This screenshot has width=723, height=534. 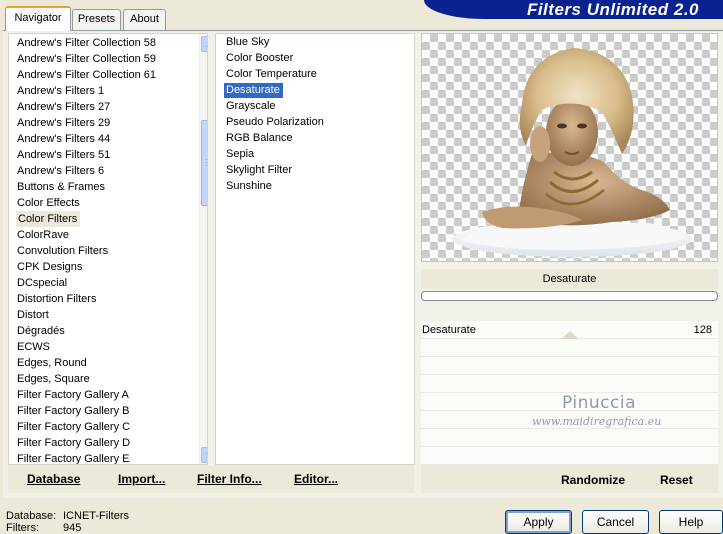 I want to click on filter-item: Color Temperature, so click(x=271, y=74).